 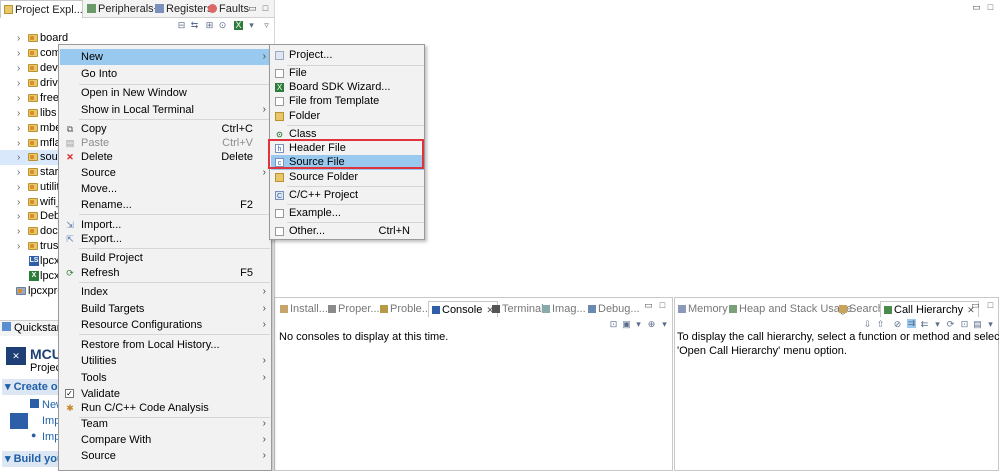 I want to click on arrow-up-icon: ⇧, so click(x=880, y=324).